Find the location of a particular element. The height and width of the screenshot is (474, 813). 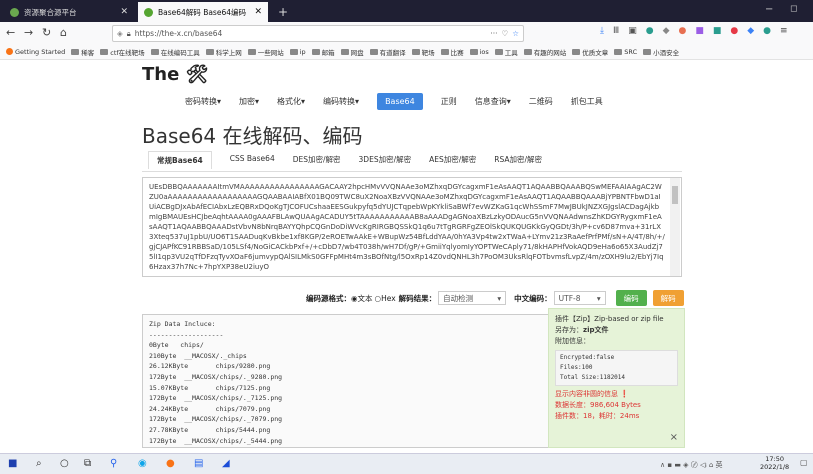

charset-select: UTF-8 ▾ is located at coordinates (579, 298).